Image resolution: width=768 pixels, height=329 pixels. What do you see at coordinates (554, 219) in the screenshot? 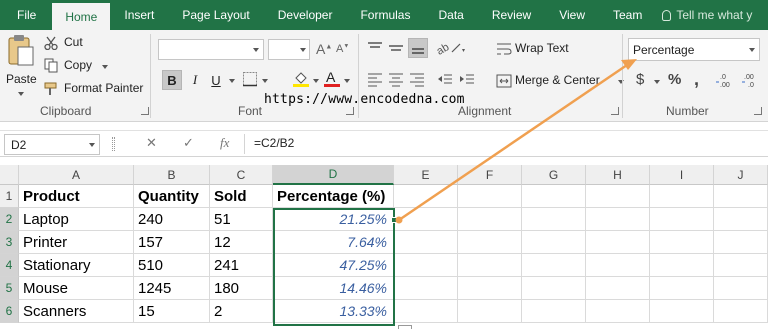
I see `cell-g2` at bounding box center [554, 219].